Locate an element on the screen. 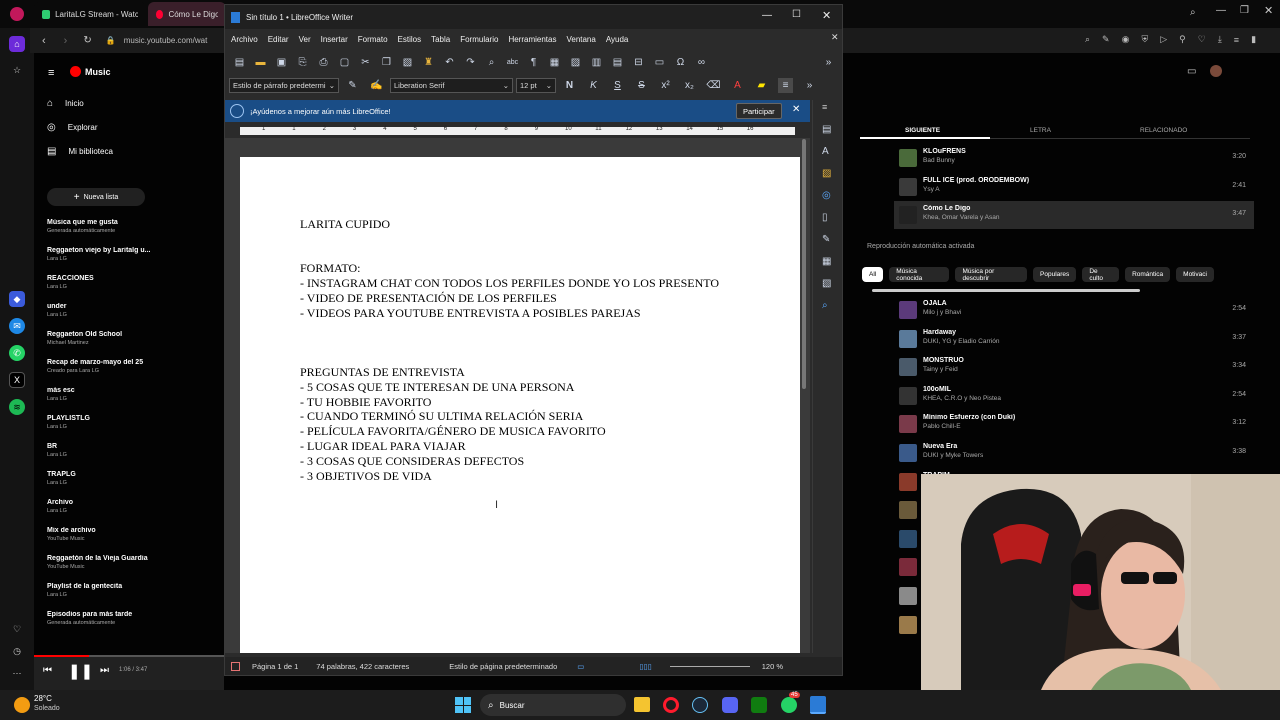 This screenshot has width=1280, height=720. menu-item: Insertar is located at coordinates (334, 39).